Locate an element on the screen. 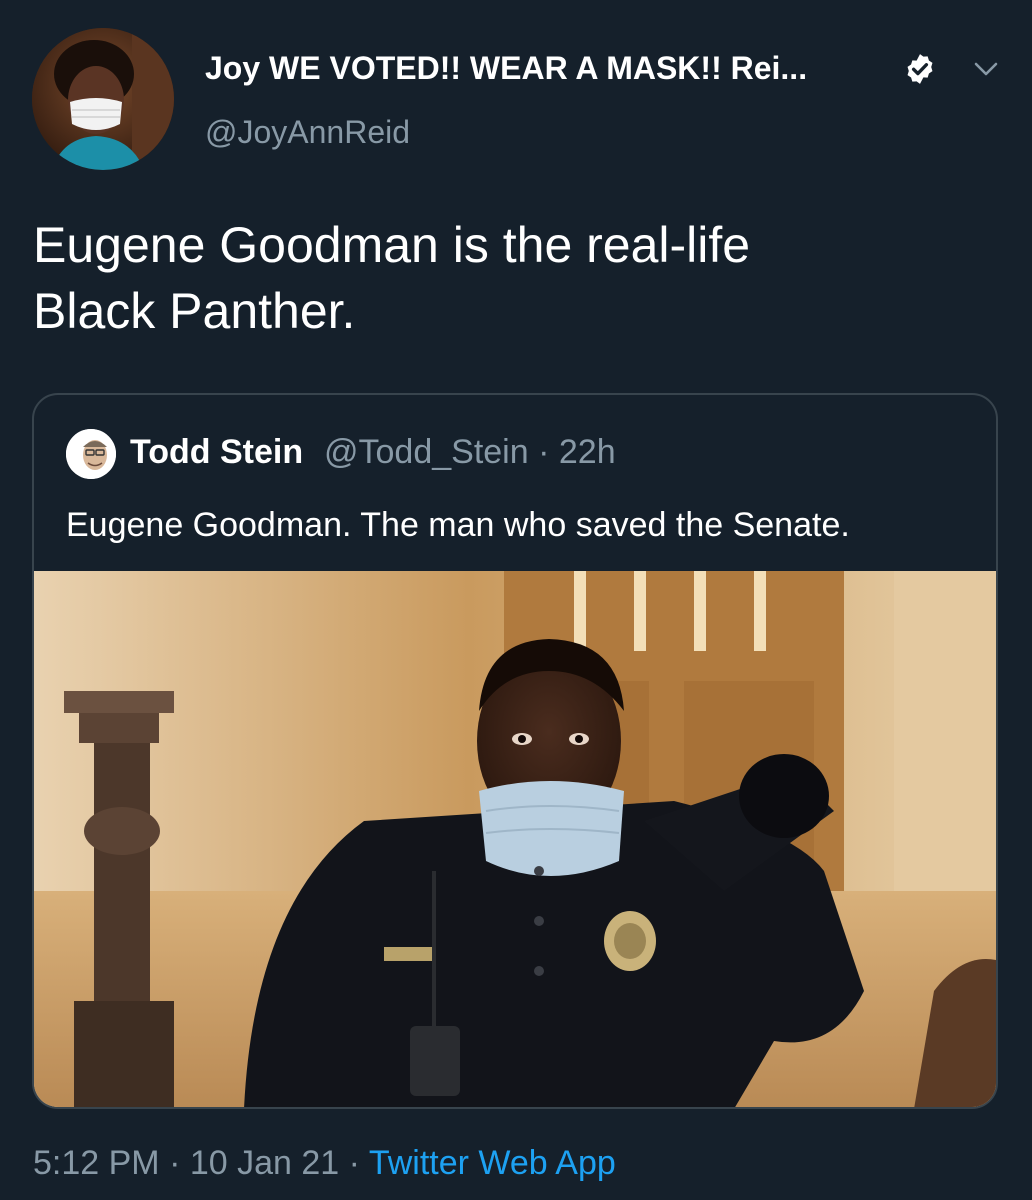 The image size is (1032, 1200). quoted-tweet-meta: @Todd_Stein · 22h is located at coordinates (470, 452).